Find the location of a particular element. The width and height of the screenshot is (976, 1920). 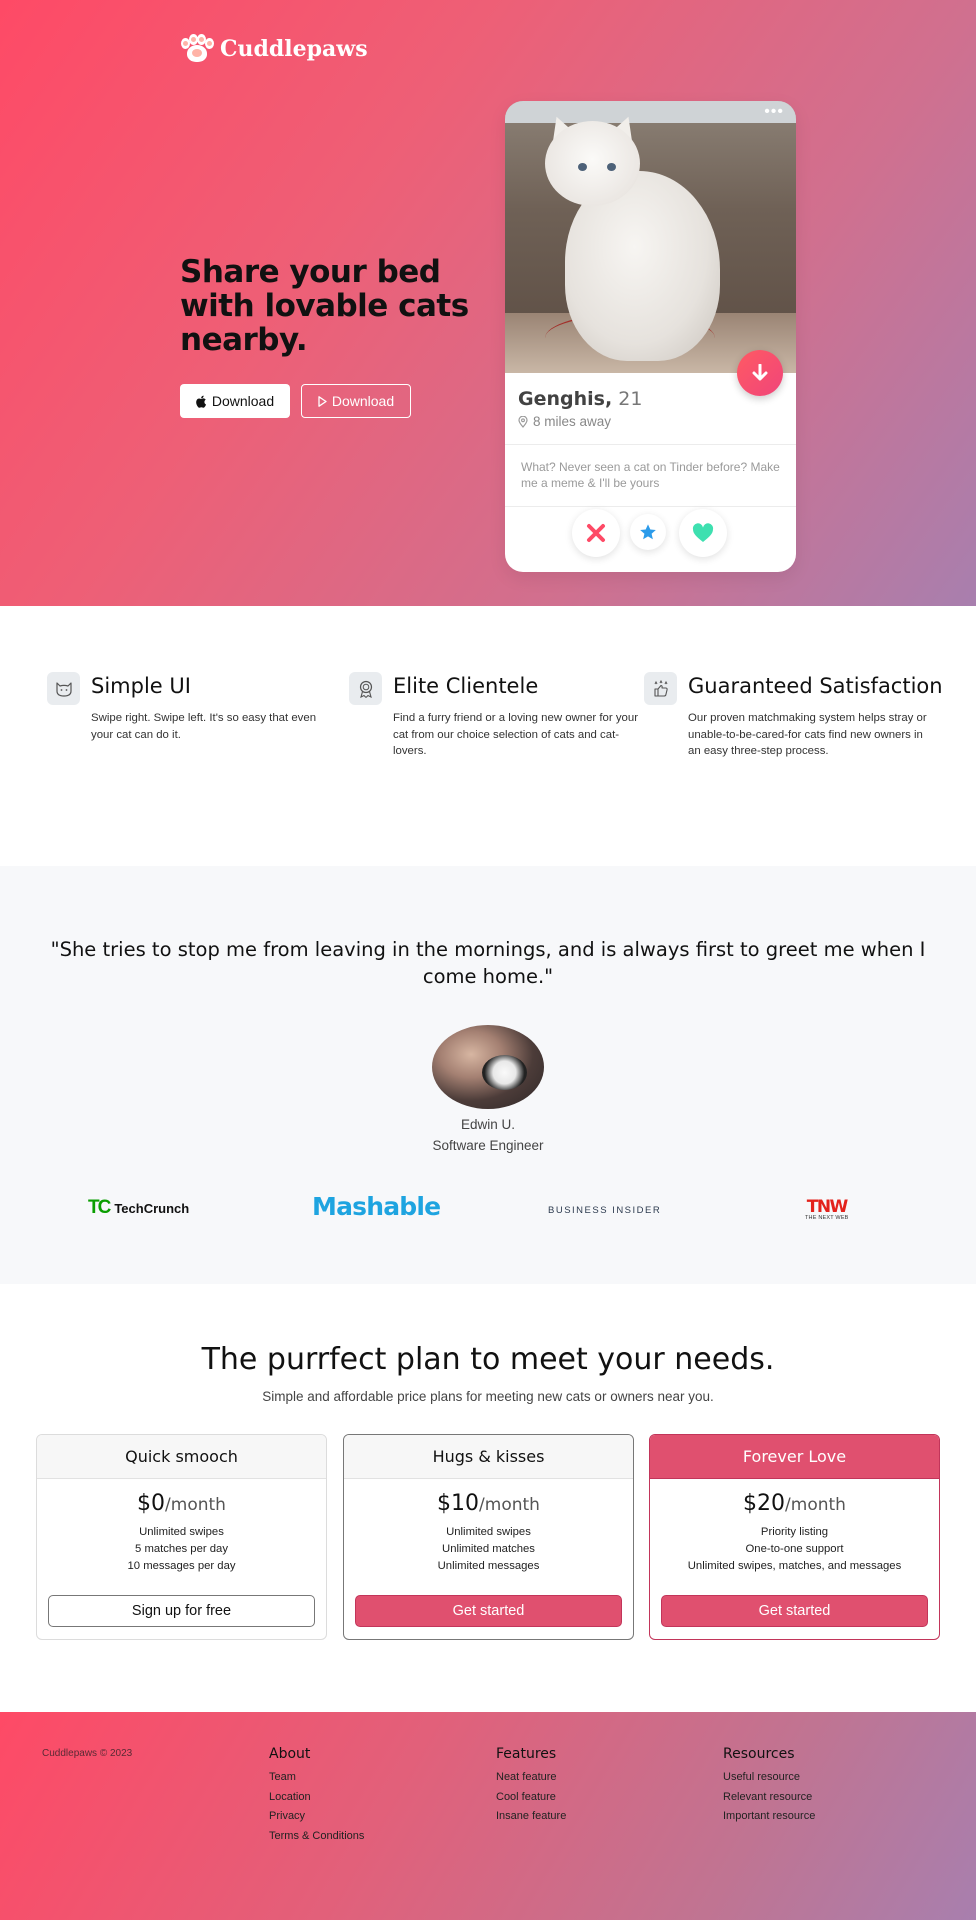

profile-distance: 8 miles away is located at coordinates (564, 421).